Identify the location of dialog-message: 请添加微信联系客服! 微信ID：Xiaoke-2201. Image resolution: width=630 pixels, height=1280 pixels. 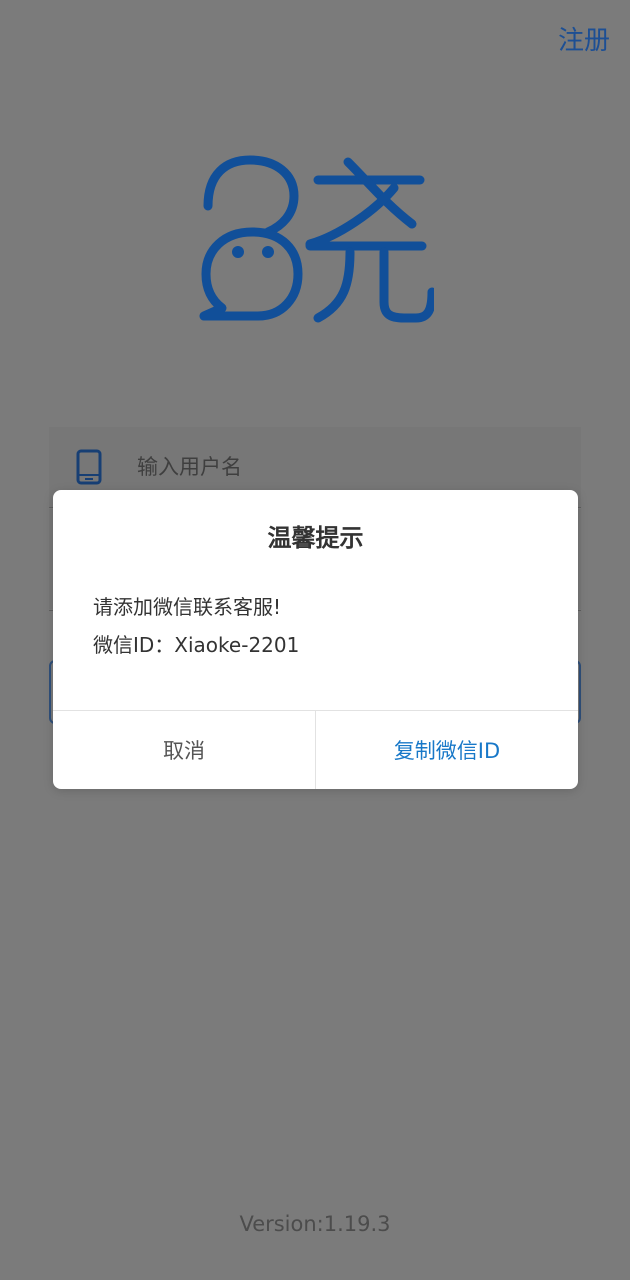
(318, 626).